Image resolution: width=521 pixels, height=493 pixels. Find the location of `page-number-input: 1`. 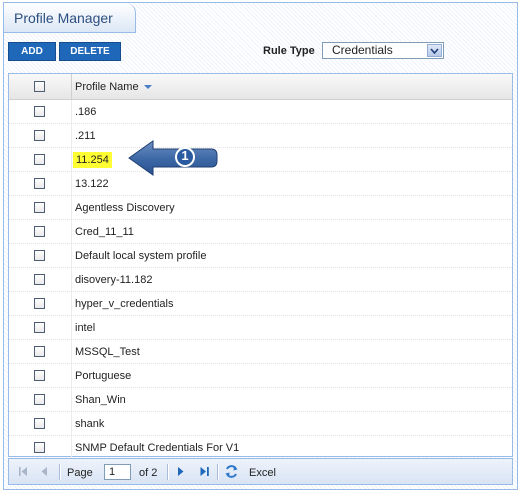

page-number-input: 1 is located at coordinates (117, 472).